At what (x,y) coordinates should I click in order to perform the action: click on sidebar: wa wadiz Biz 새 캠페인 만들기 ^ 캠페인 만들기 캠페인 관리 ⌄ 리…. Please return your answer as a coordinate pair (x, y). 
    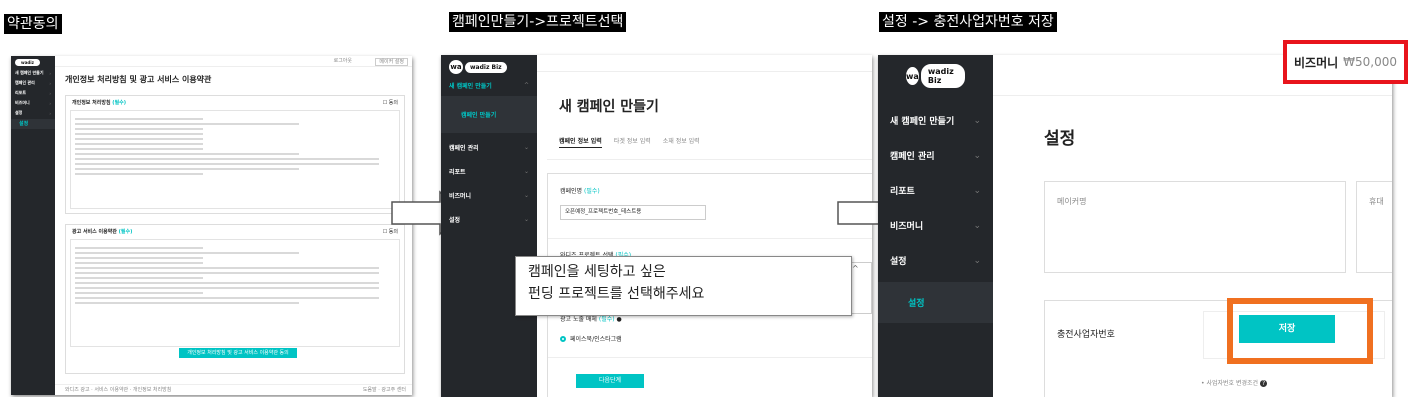
    Looking at the image, I should click on (489, 226).